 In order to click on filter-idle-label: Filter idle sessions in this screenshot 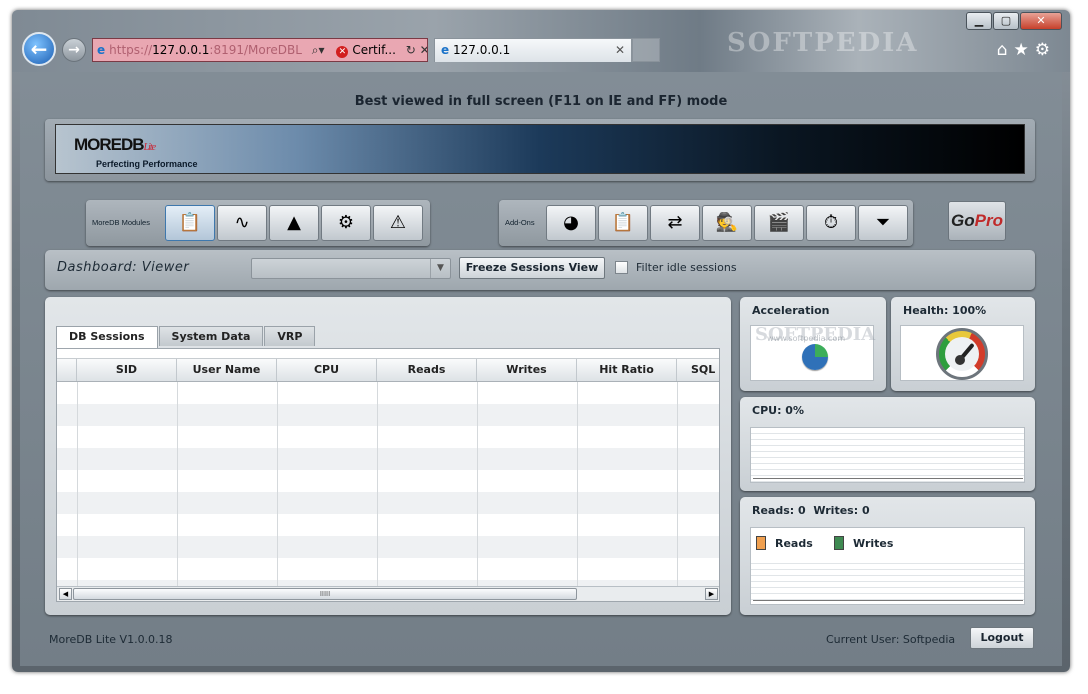, I will do `click(686, 267)`.